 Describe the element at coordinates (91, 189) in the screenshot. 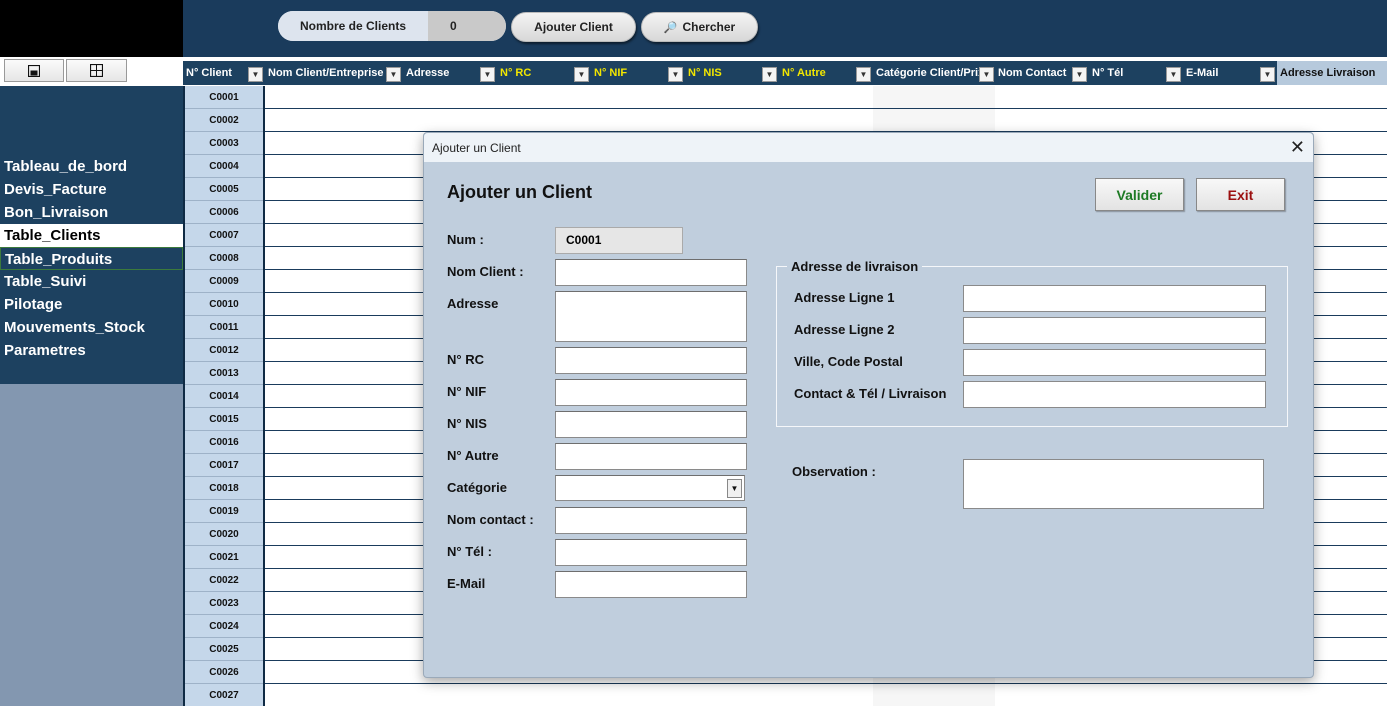

I see `sidebar-item-devis-facture: Devis_Facture` at that location.